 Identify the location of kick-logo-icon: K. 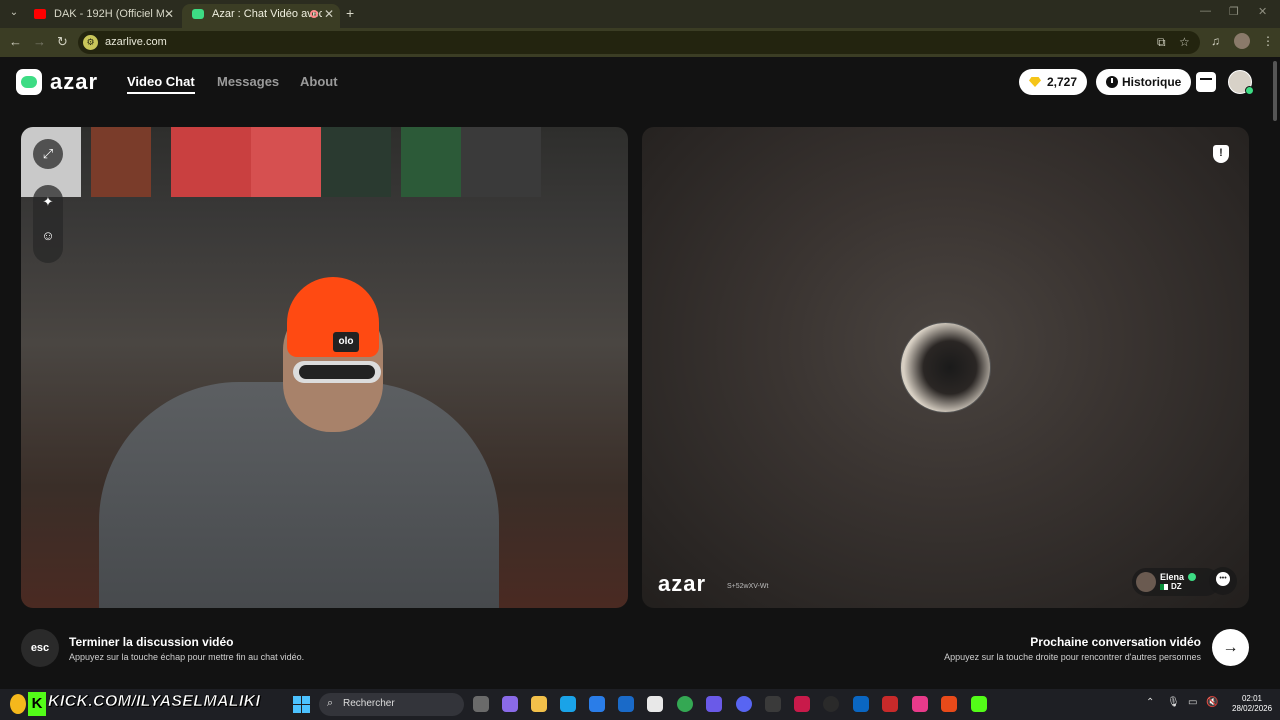
(37, 704).